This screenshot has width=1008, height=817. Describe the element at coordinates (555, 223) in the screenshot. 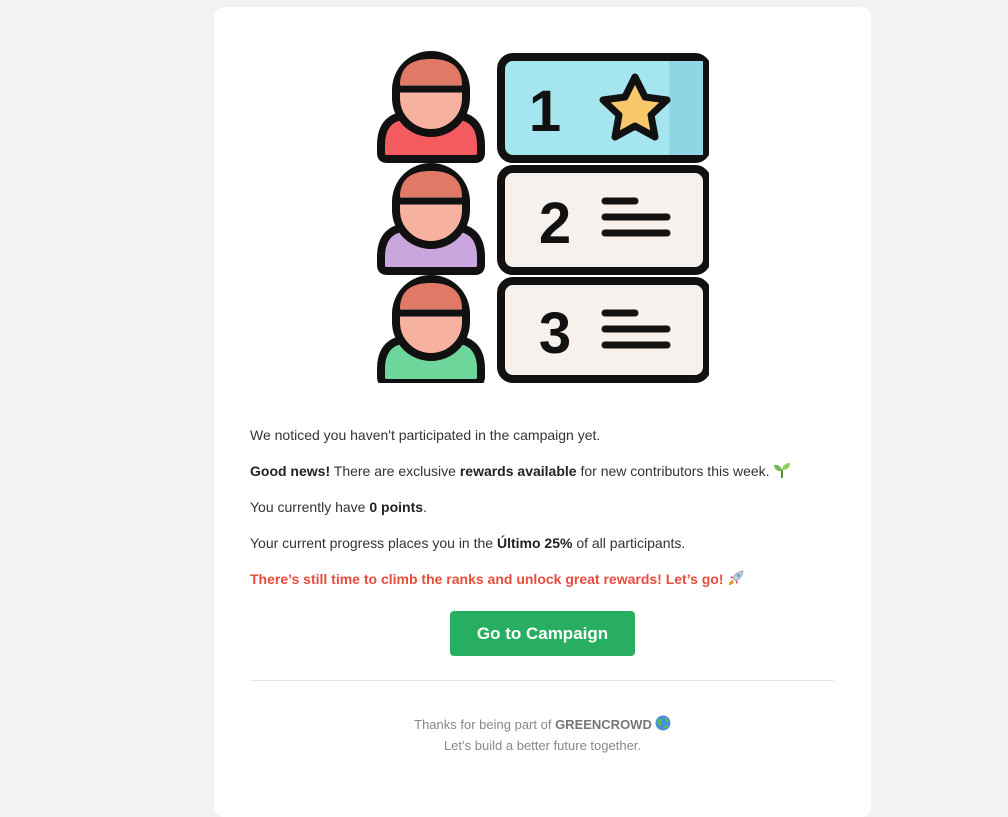

I see `rank-number-2: 2` at that location.